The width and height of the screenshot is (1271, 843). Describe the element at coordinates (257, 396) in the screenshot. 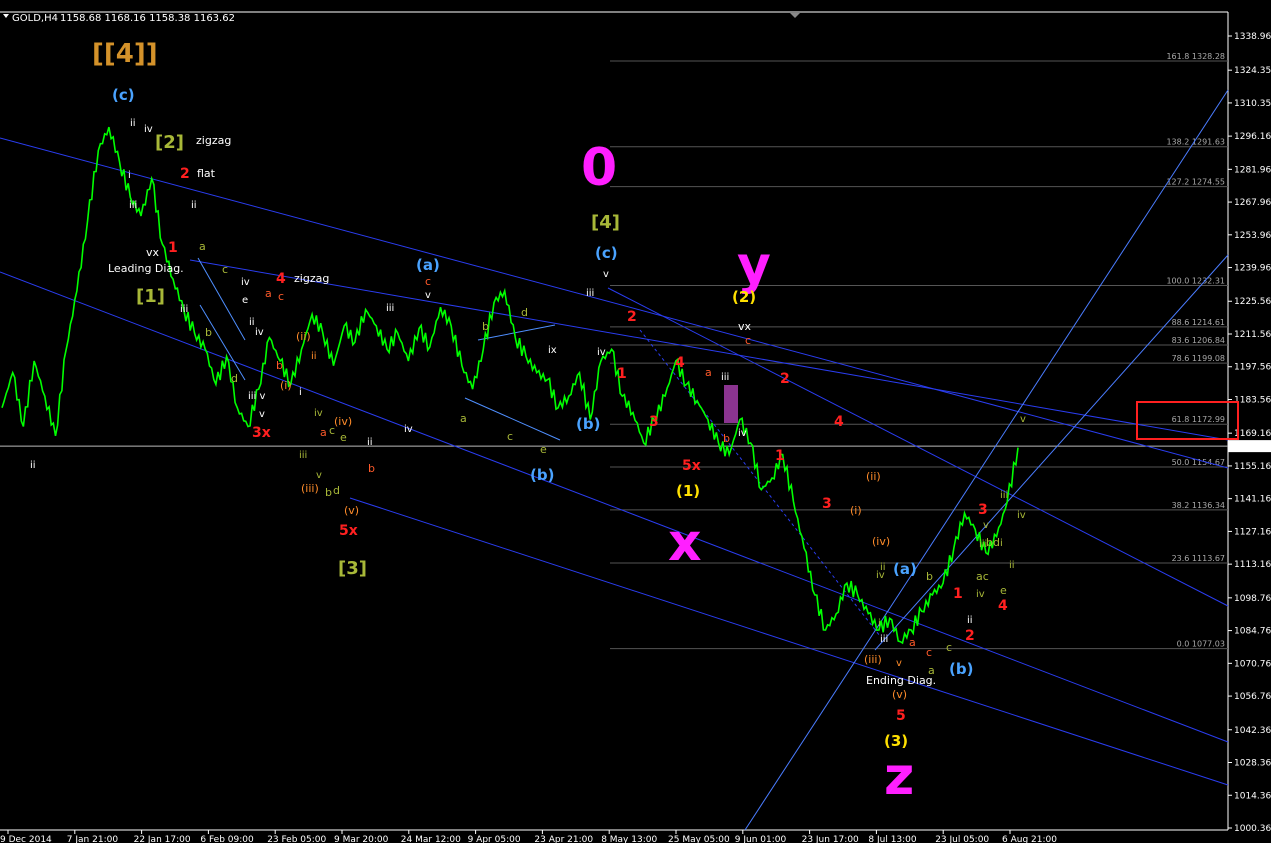

I see `wave-label: iii v` at that location.